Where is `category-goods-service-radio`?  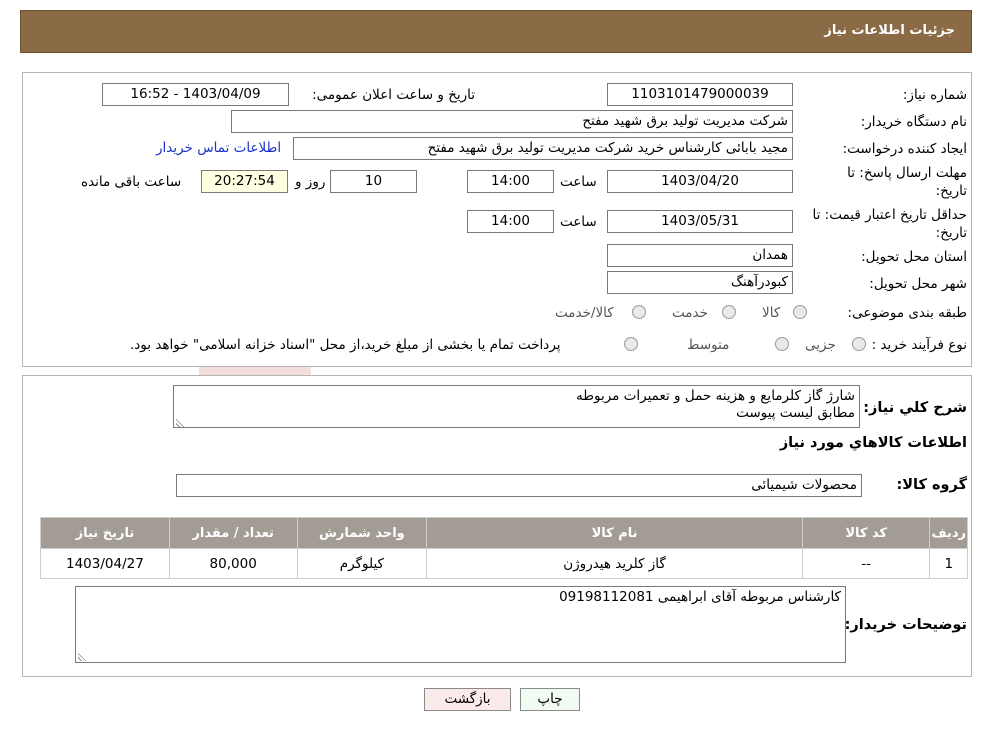 category-goods-service-radio is located at coordinates (639, 312).